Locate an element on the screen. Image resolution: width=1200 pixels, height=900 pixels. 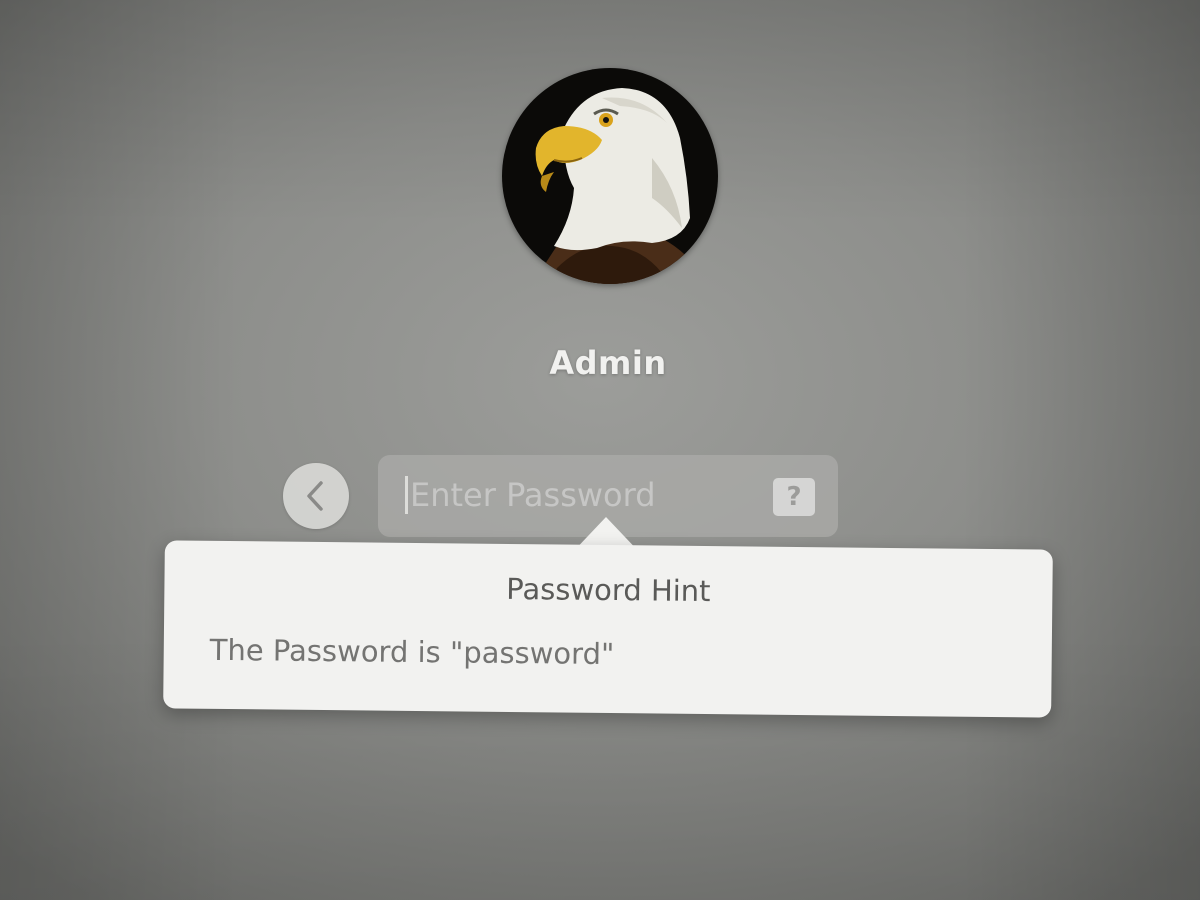
password-input is located at coordinates (585, 495).